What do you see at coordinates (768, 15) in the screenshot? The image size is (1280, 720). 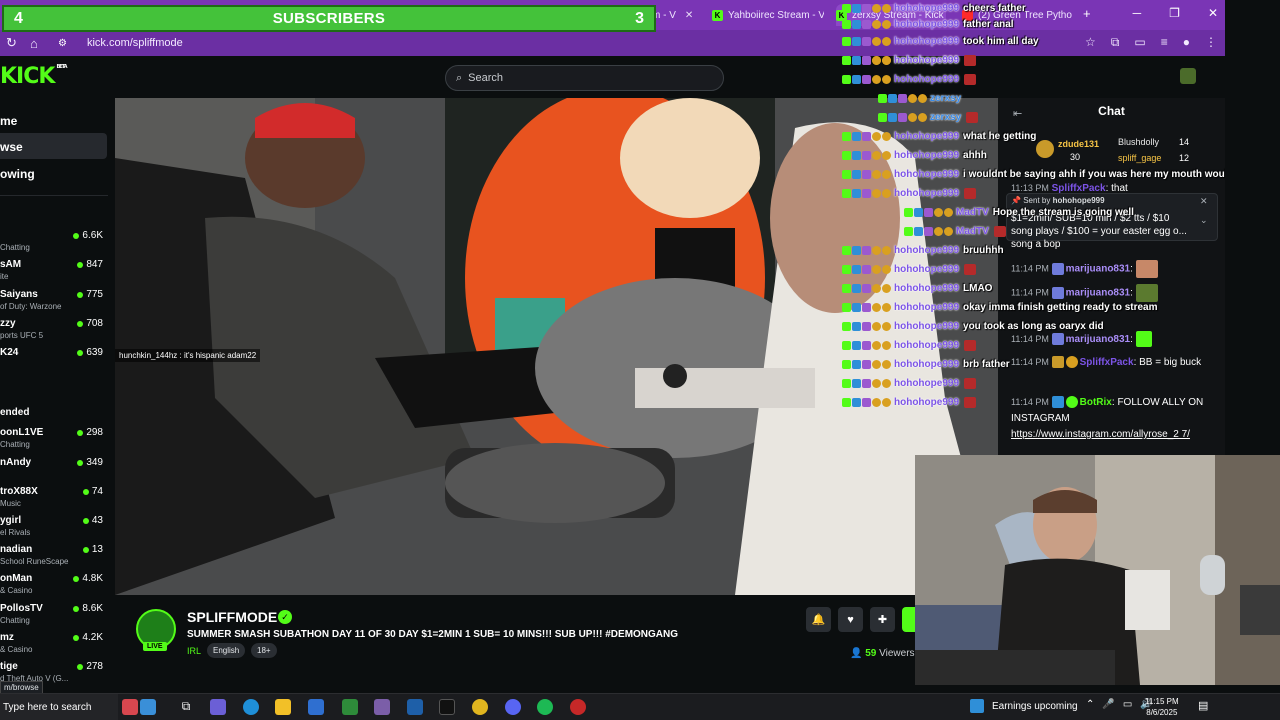 I see `browser-tab: KYahboiirec Stream - V✕` at bounding box center [768, 15].